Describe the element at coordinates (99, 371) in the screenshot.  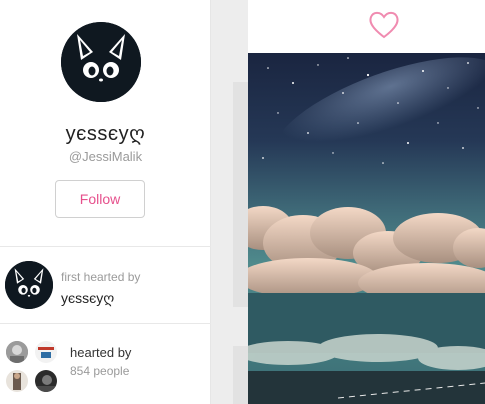
I see `hearted-by-count: 854 people` at that location.